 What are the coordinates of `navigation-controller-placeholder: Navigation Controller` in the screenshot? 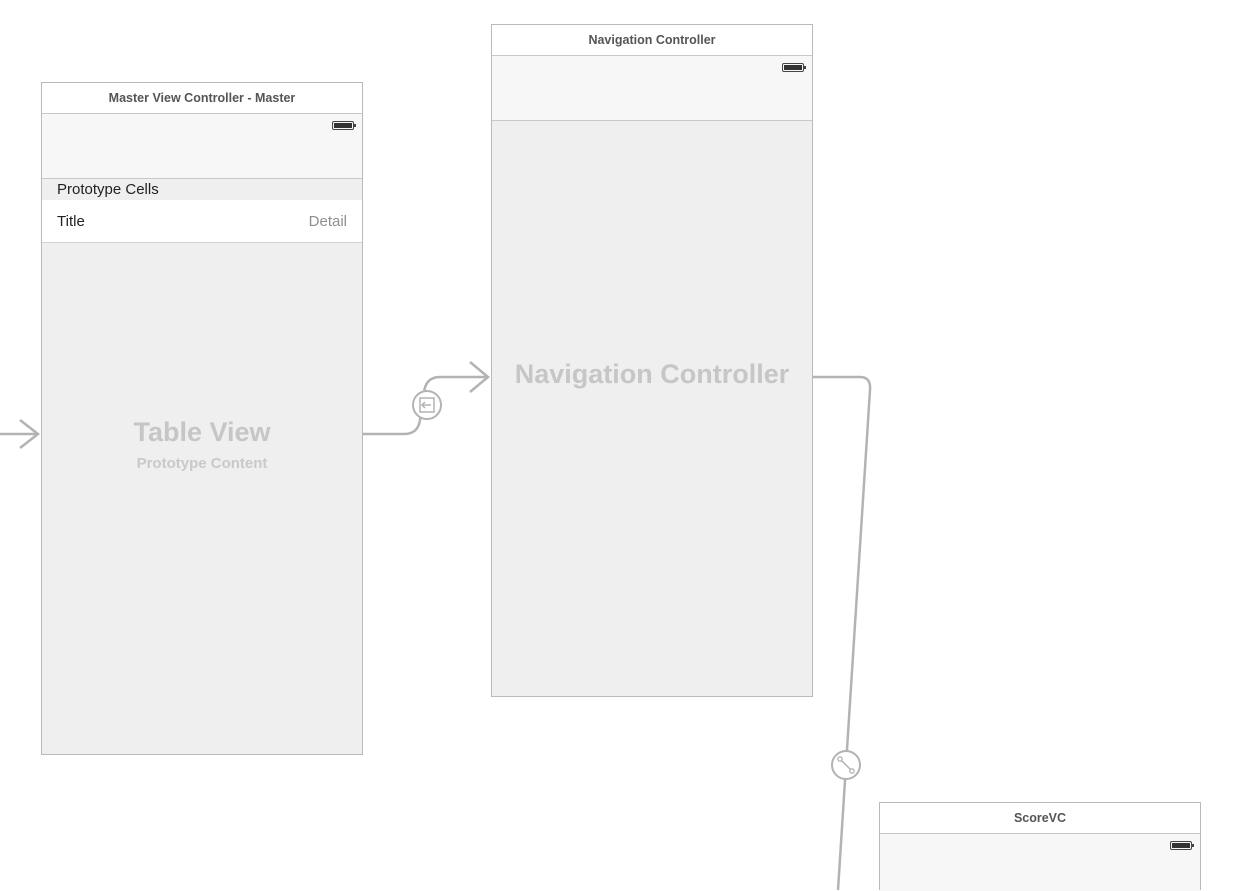 It's located at (652, 374).